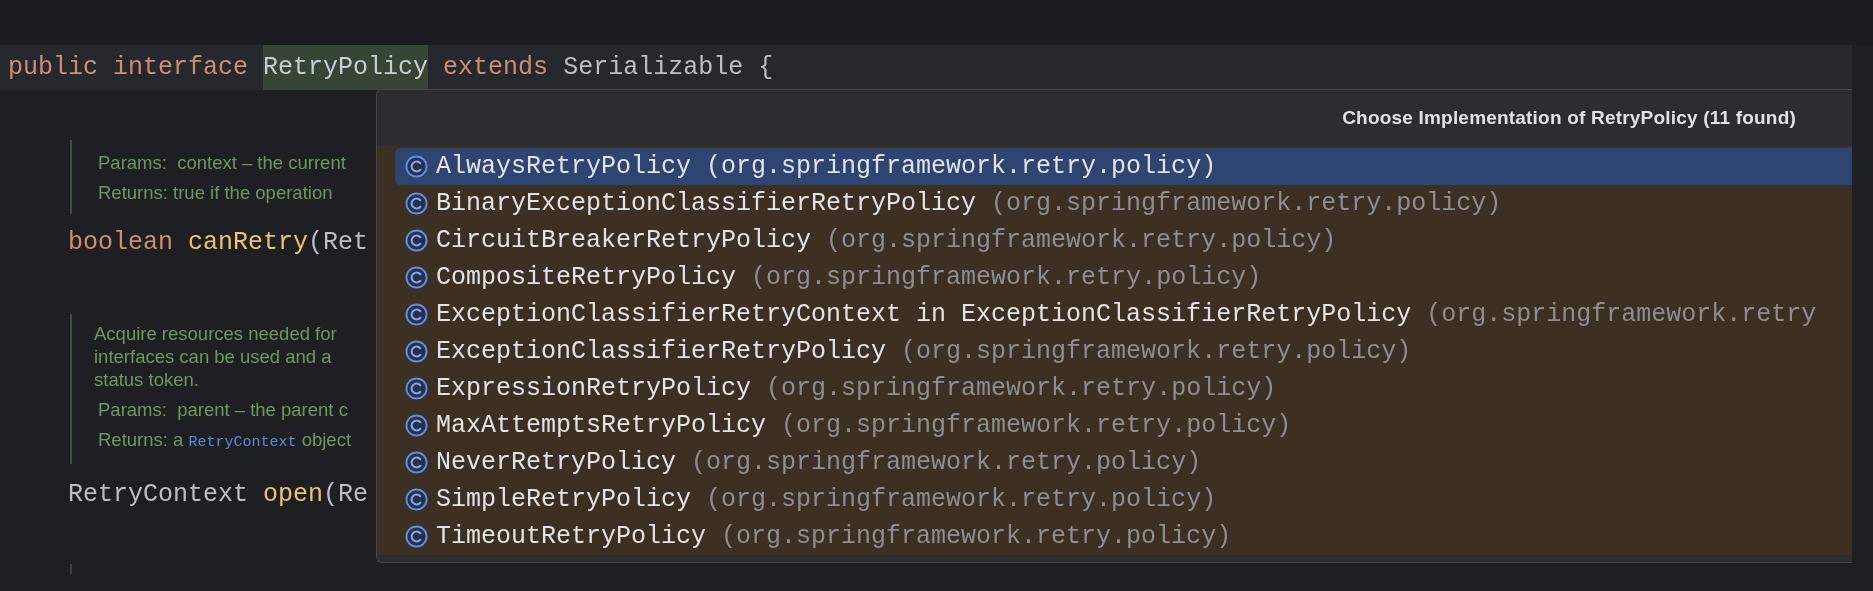 The width and height of the screenshot is (1873, 591). I want to click on implementation-item: TimeoutRetryPolicy (org.springframework.retry.policy), so click(1123, 536).